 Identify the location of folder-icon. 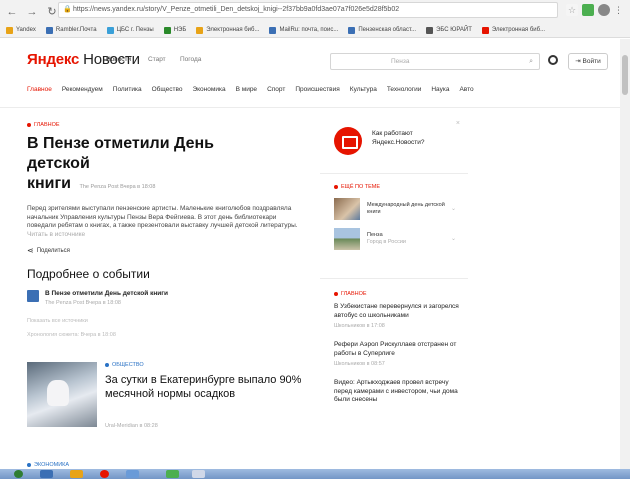
(76, 474).